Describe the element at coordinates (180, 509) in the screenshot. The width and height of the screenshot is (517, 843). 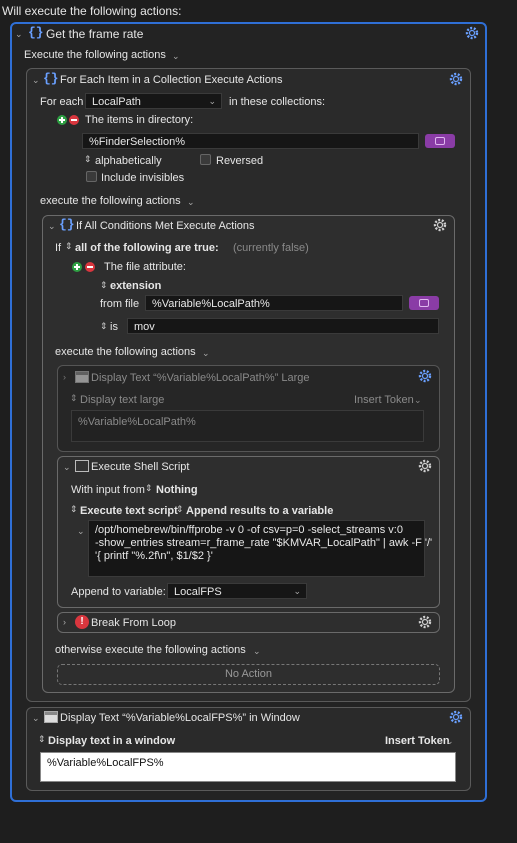
I see `result-mode-stepper-icon: ⇕` at that location.